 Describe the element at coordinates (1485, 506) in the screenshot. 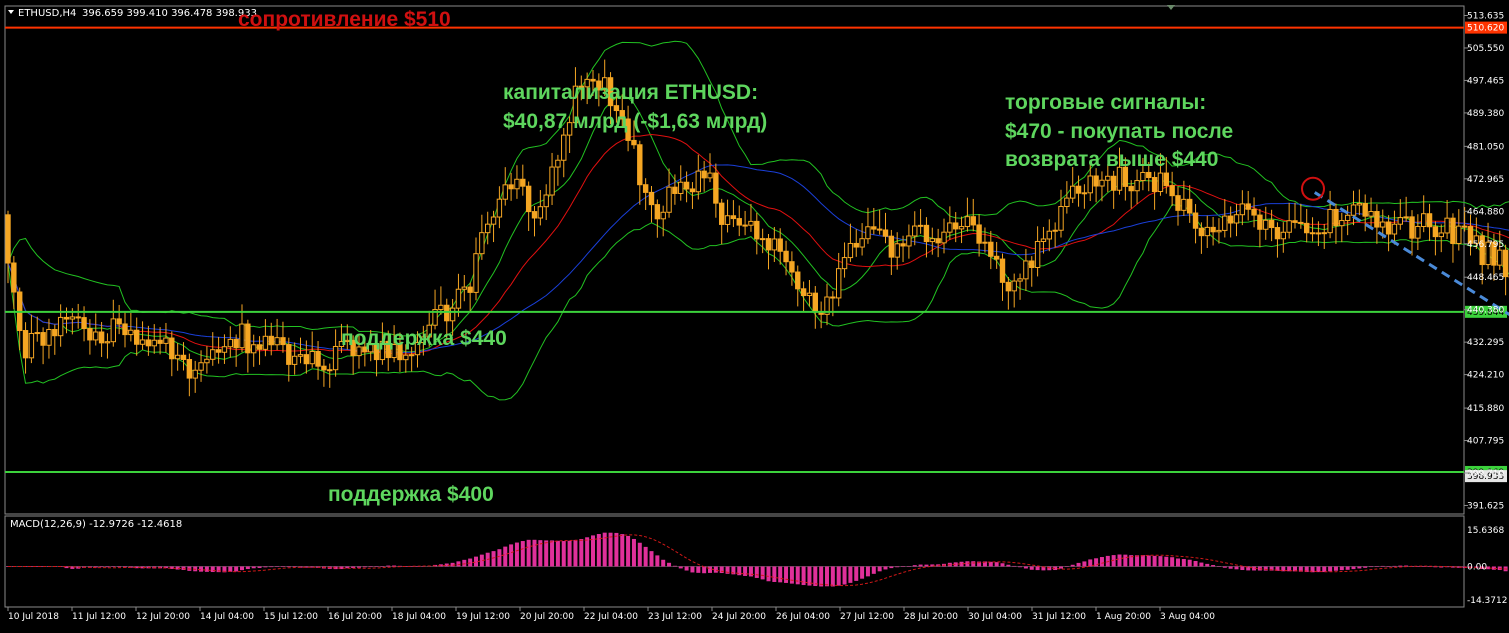

I see `price-tick-label: 391.625` at that location.